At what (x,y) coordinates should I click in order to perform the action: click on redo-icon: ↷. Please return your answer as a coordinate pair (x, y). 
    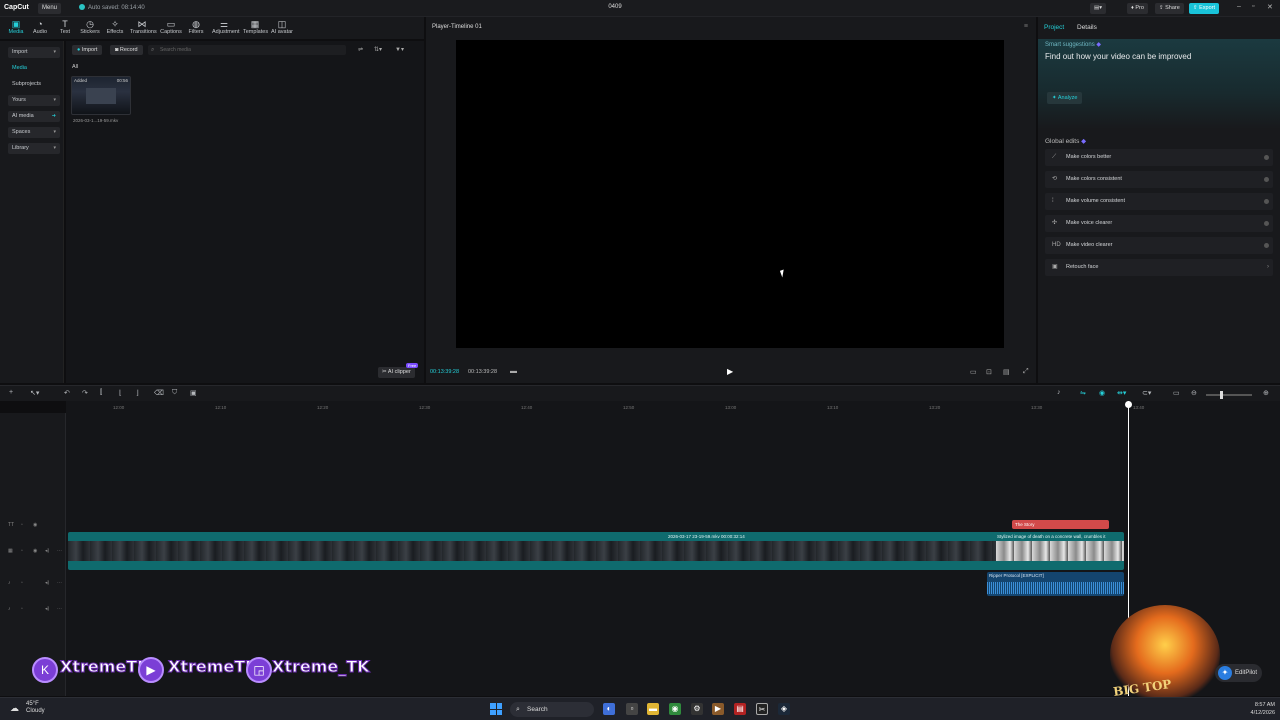
    Looking at the image, I should click on (85, 393).